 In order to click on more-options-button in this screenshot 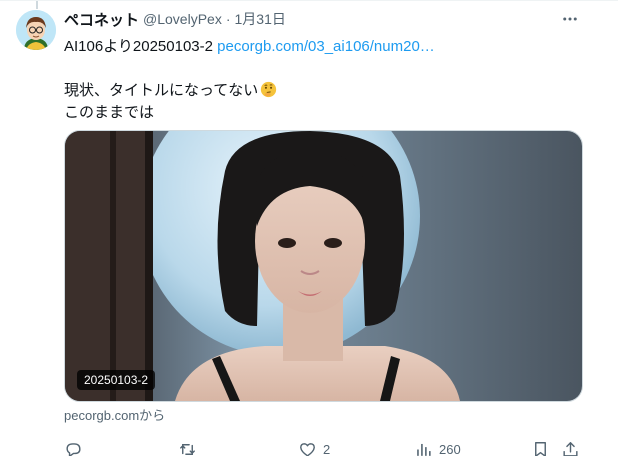, I will do `click(570, 19)`.